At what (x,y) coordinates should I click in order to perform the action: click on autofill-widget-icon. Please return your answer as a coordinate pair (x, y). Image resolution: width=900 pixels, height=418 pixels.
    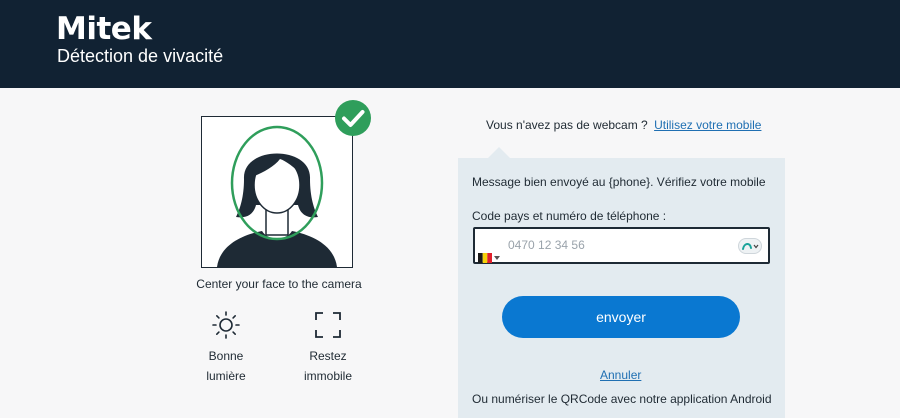
    Looking at the image, I should click on (750, 246).